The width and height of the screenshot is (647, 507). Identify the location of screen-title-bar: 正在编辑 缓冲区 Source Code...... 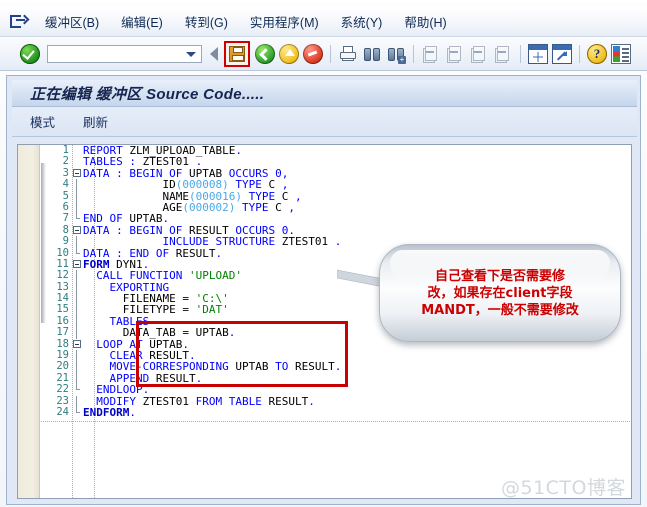
(324, 93).